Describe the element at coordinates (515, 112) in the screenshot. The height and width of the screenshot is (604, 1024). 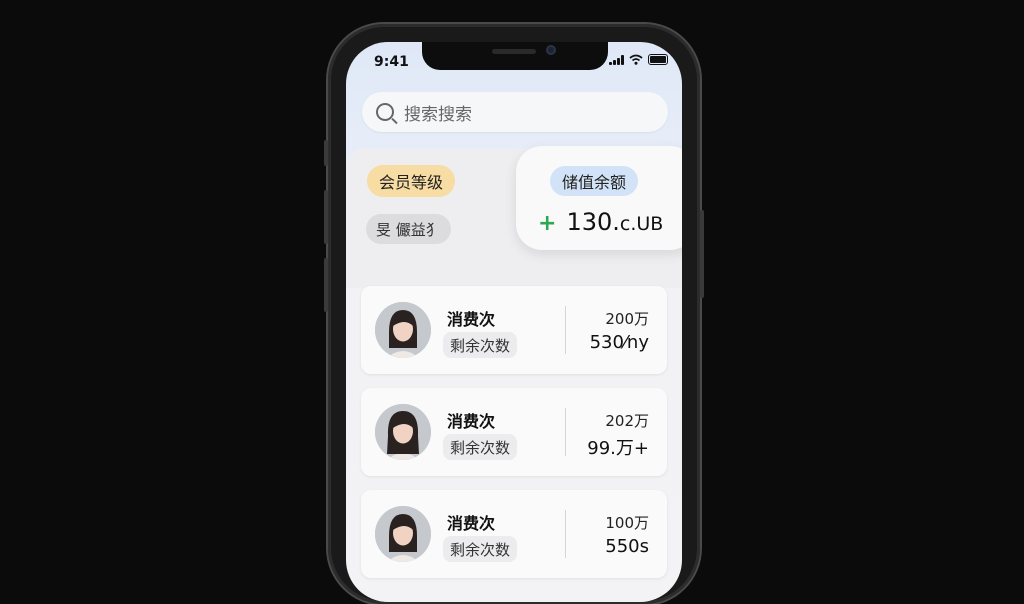
I see `search-bar: 搜索搜索` at that location.